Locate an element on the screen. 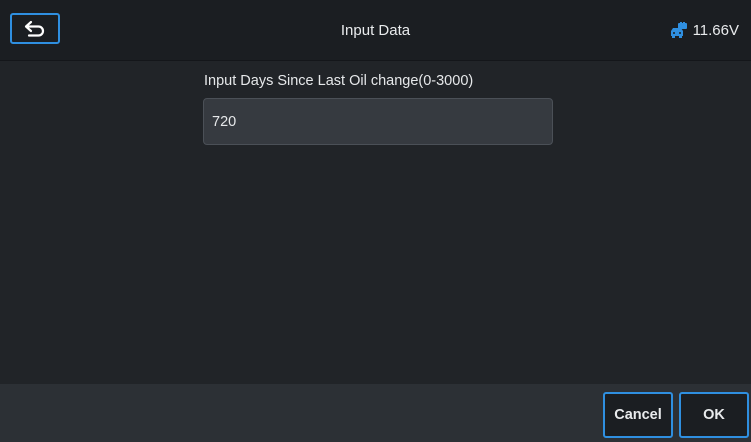 The image size is (751, 442). input-prompt-label: Input Days Since Last Oil change(0-3000) is located at coordinates (339, 81).